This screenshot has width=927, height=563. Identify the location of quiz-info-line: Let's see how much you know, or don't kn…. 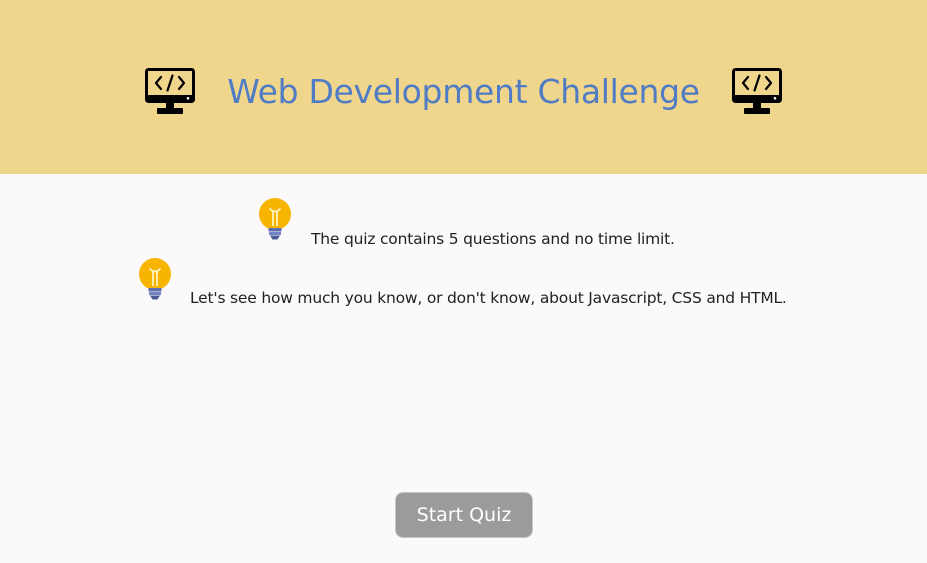
(488, 298).